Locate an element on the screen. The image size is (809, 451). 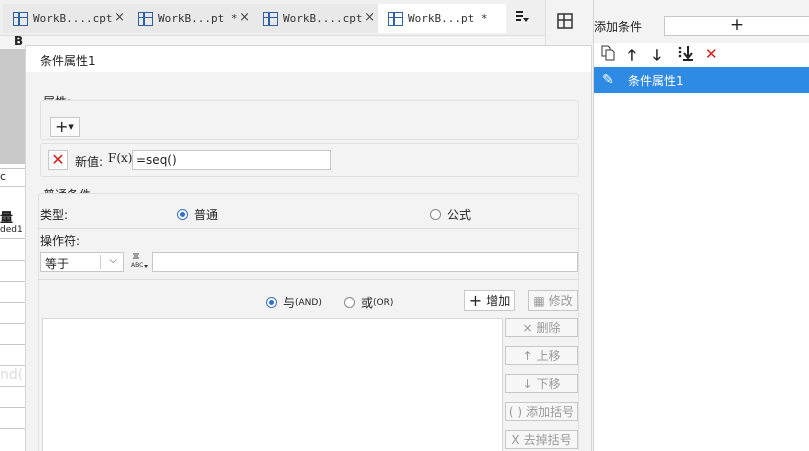
tab-workbook-2: WorkB...pt * × is located at coordinates (192, 18).